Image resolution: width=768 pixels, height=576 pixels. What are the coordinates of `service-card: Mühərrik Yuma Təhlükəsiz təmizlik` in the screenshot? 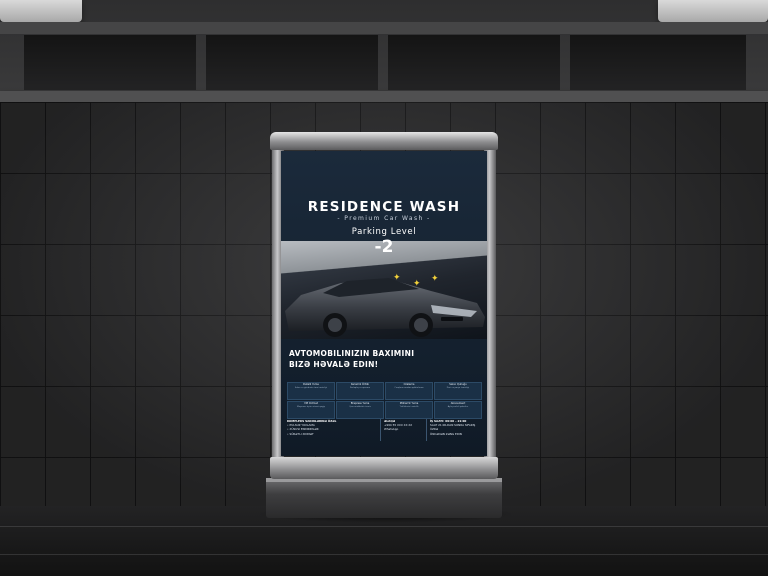 It's located at (409, 410).